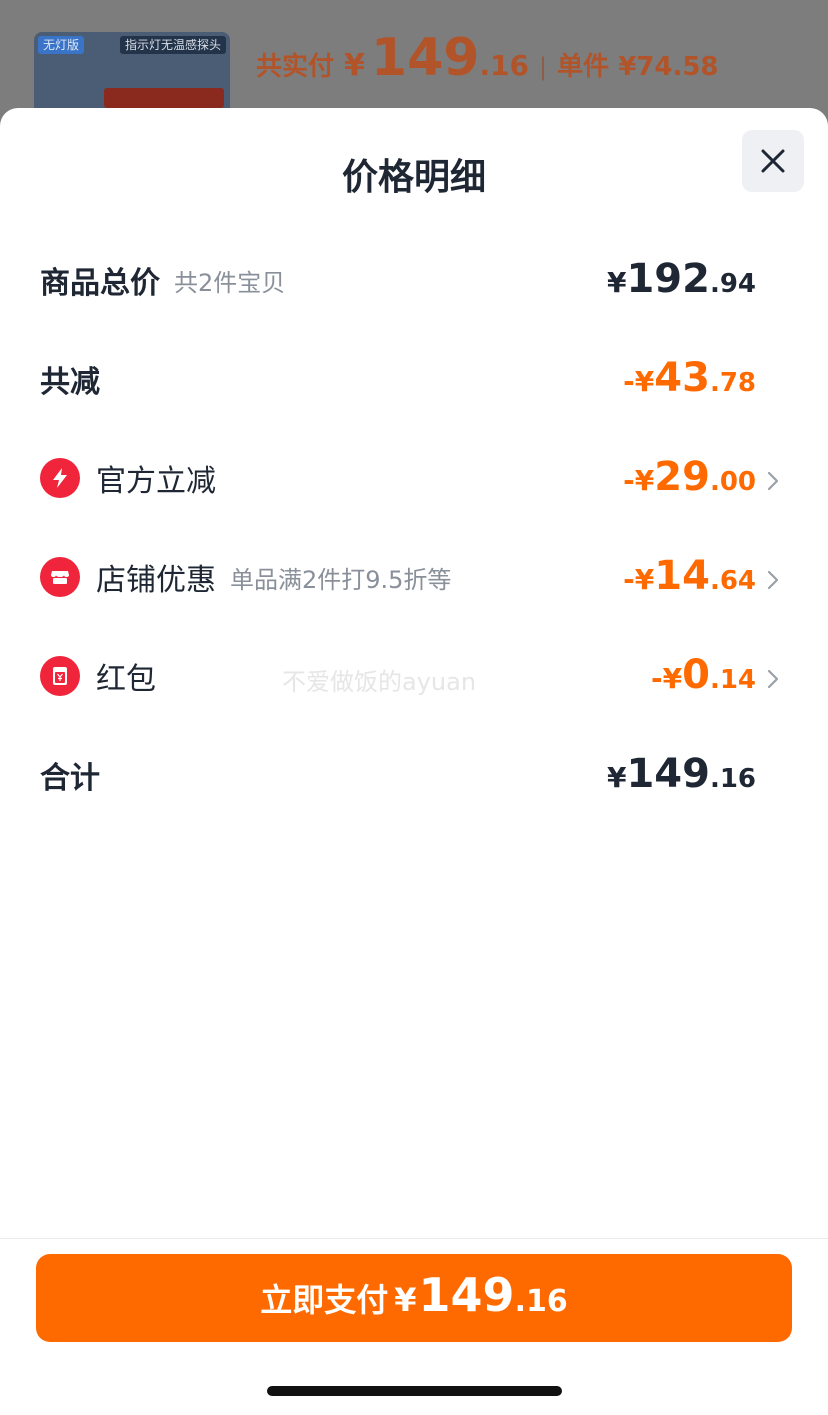 The height and width of the screenshot is (1415, 828). Describe the element at coordinates (60, 577) in the screenshot. I see `store-icon` at that location.